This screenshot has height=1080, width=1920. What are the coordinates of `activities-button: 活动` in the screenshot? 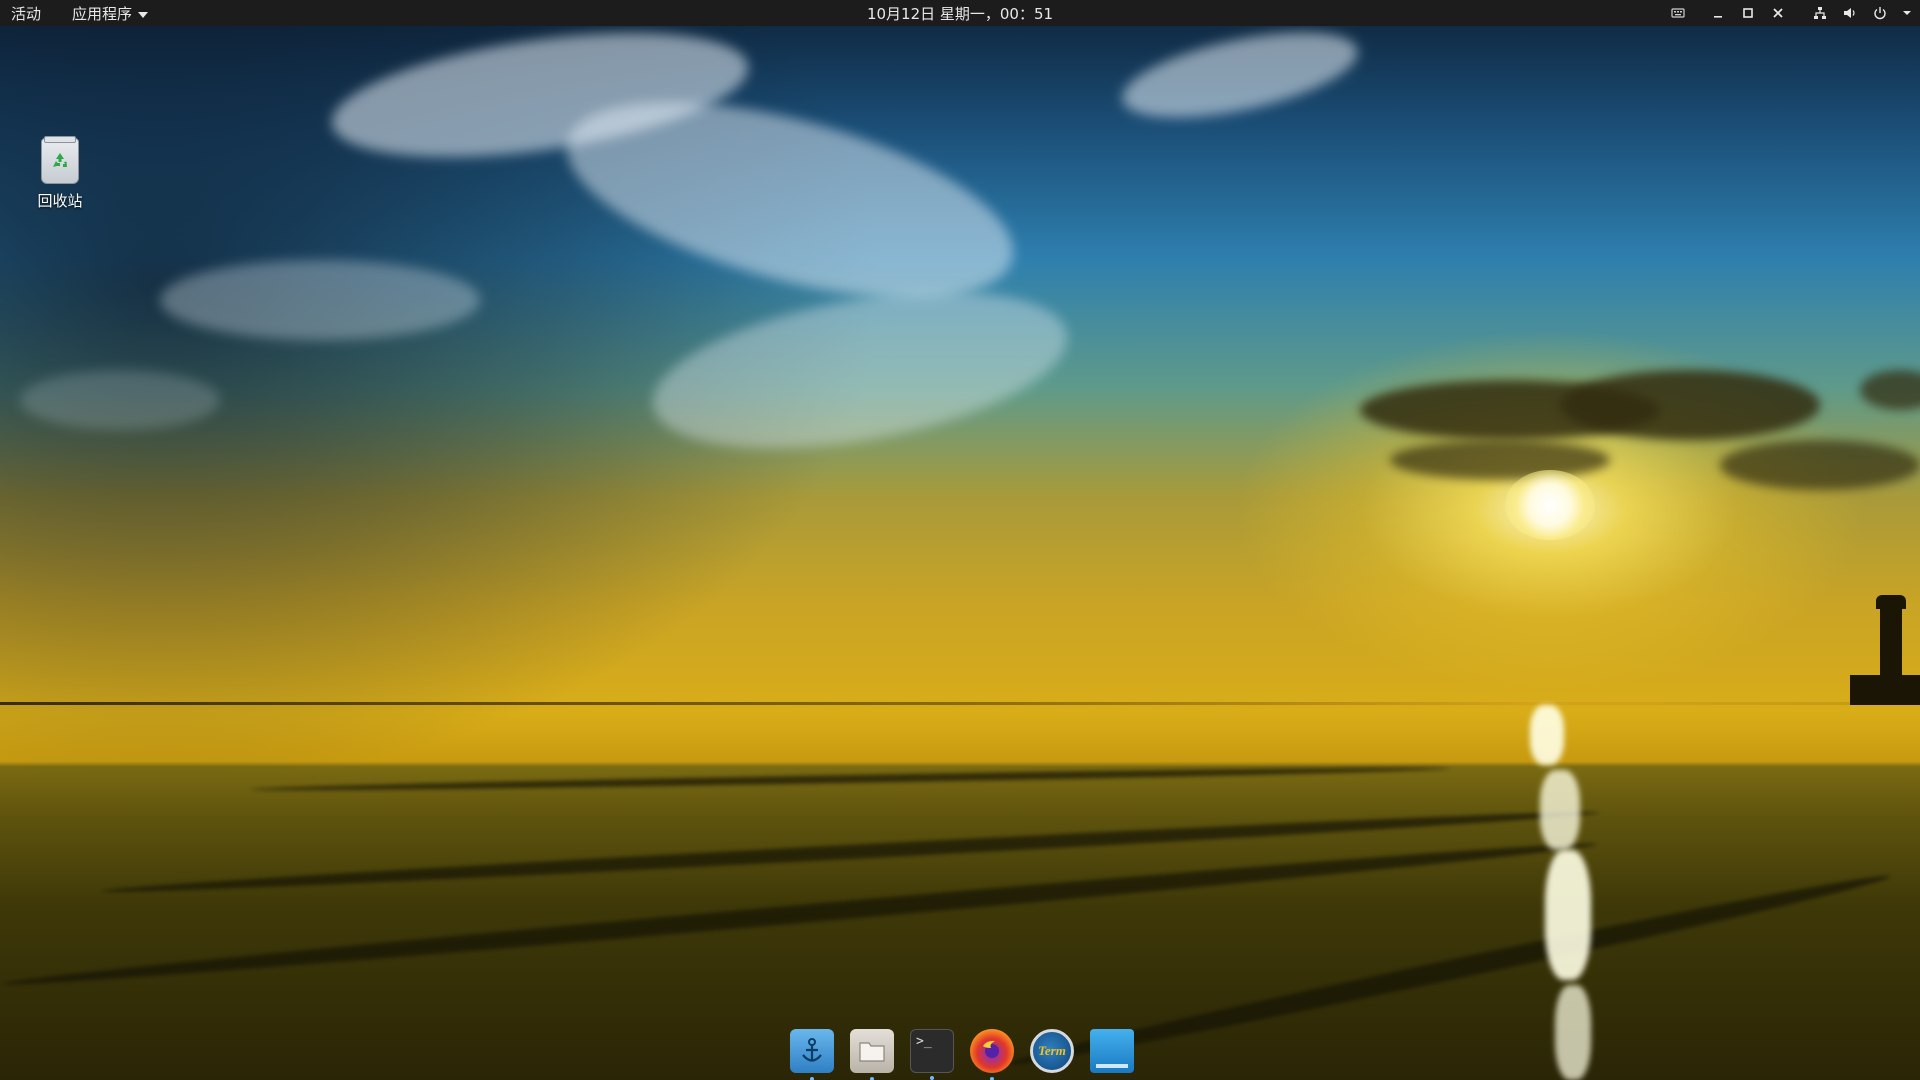 It's located at (26, 13).